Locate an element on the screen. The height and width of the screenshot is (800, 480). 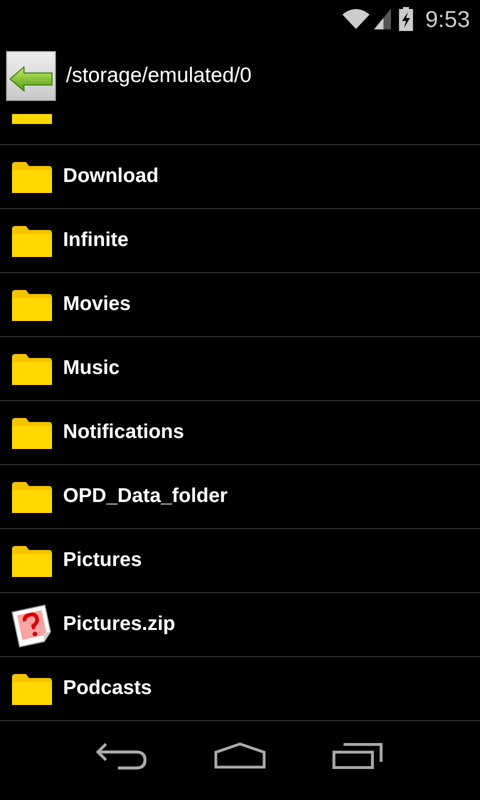
file-row: Movies is located at coordinates (240, 305).